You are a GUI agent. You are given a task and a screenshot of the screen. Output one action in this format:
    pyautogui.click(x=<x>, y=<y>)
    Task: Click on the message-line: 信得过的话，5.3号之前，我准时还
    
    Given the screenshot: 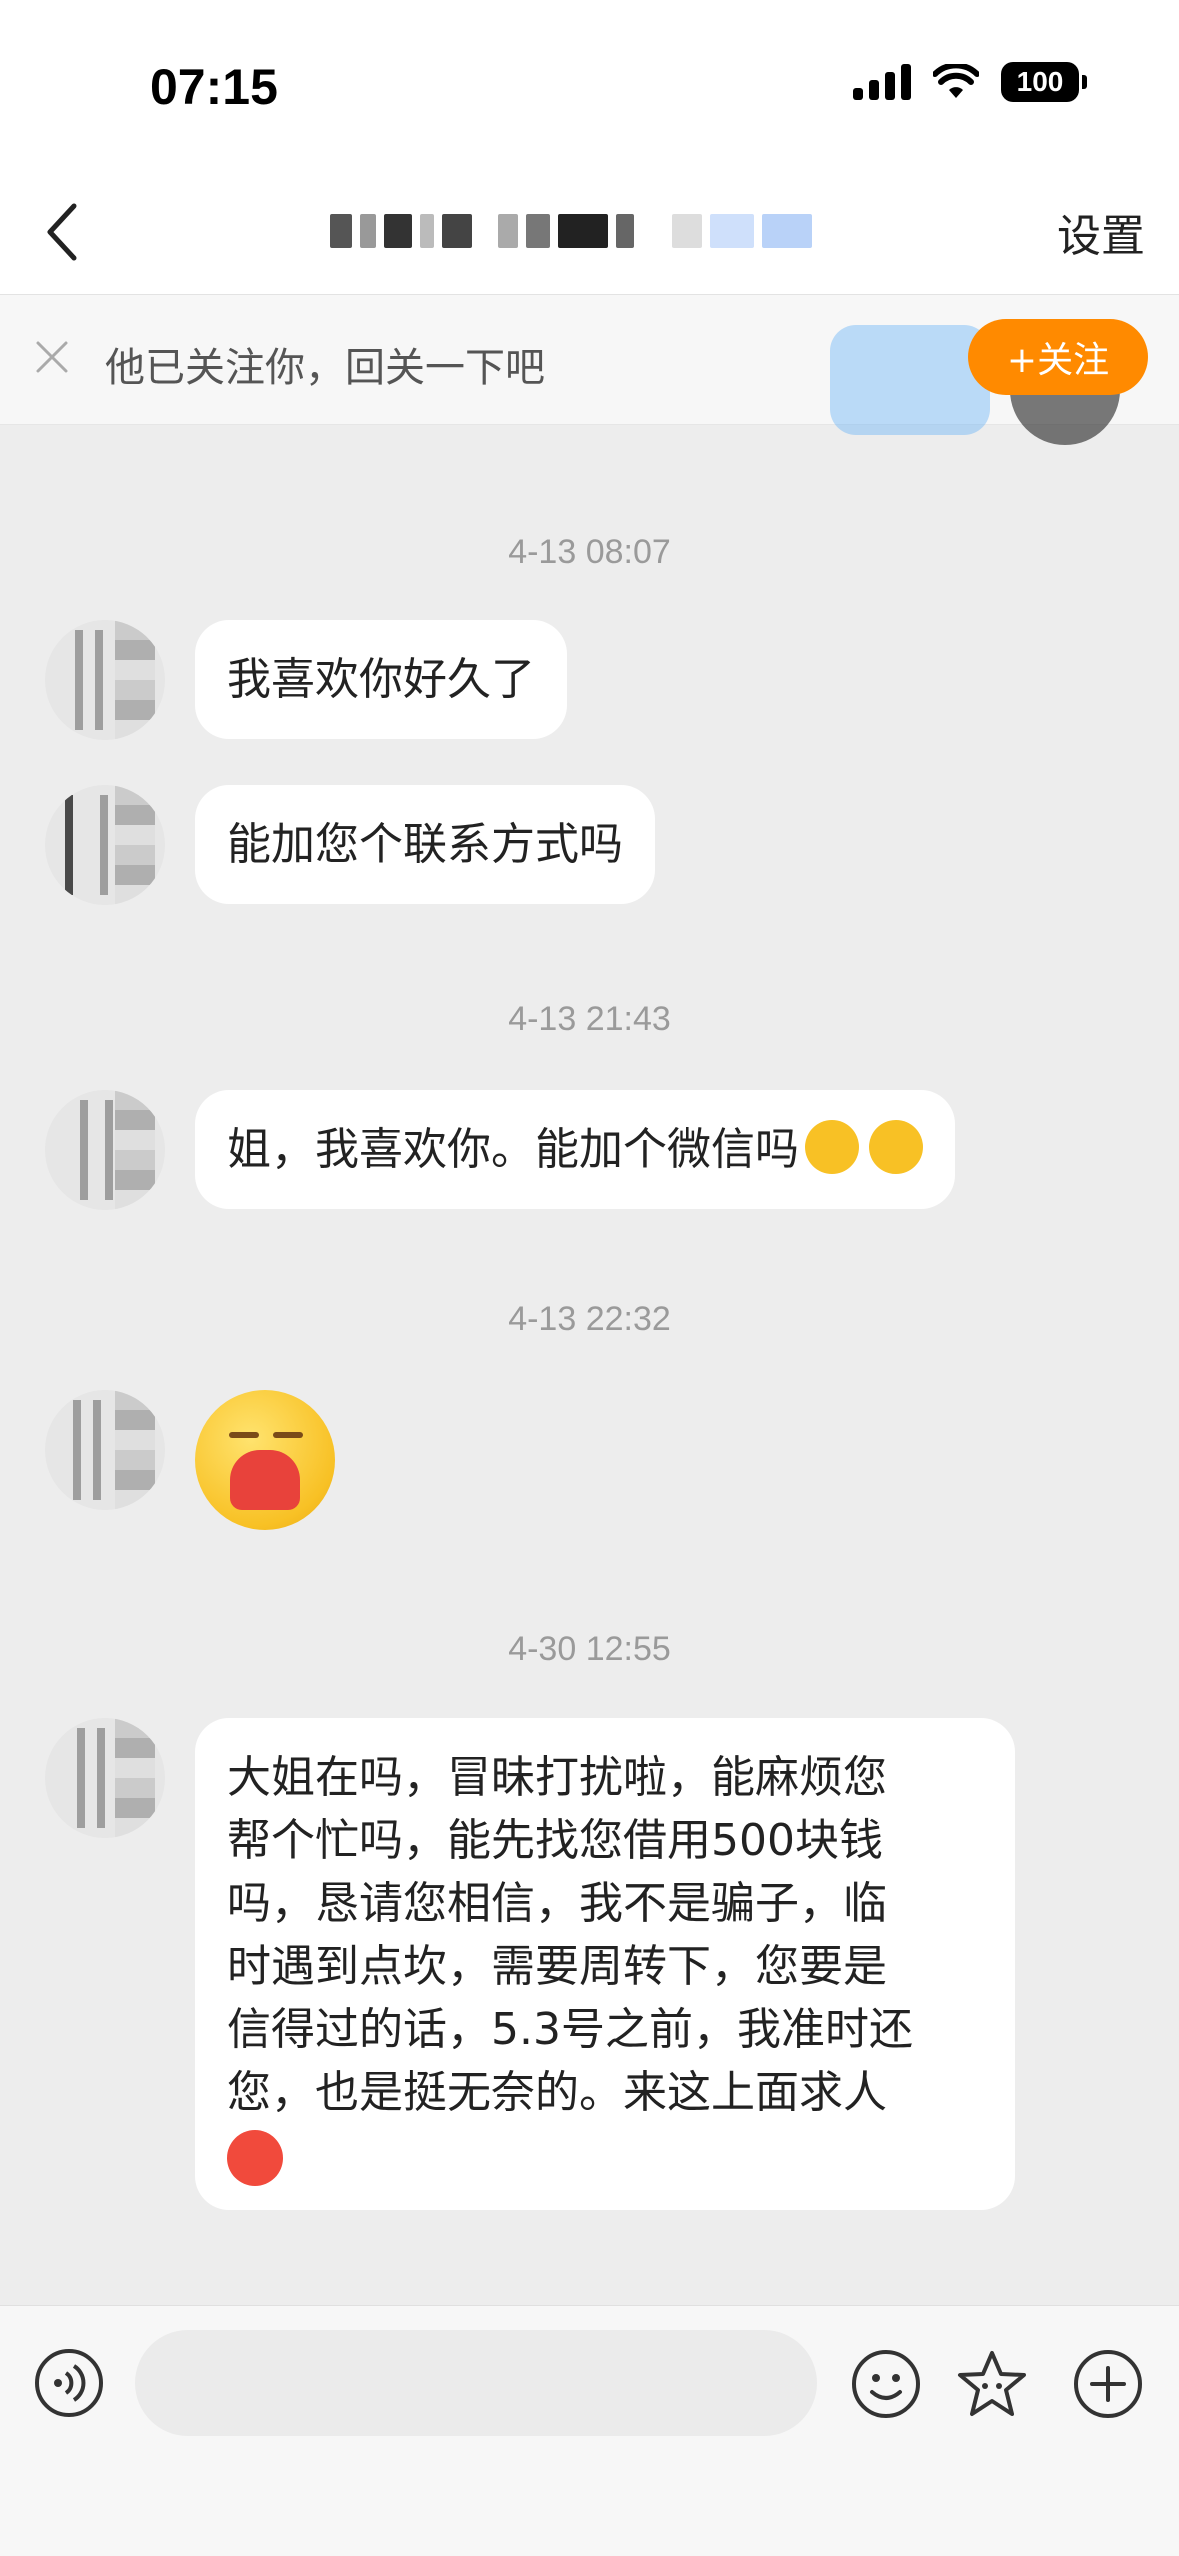 What is the action you would take?
    pyautogui.click(x=570, y=2029)
    